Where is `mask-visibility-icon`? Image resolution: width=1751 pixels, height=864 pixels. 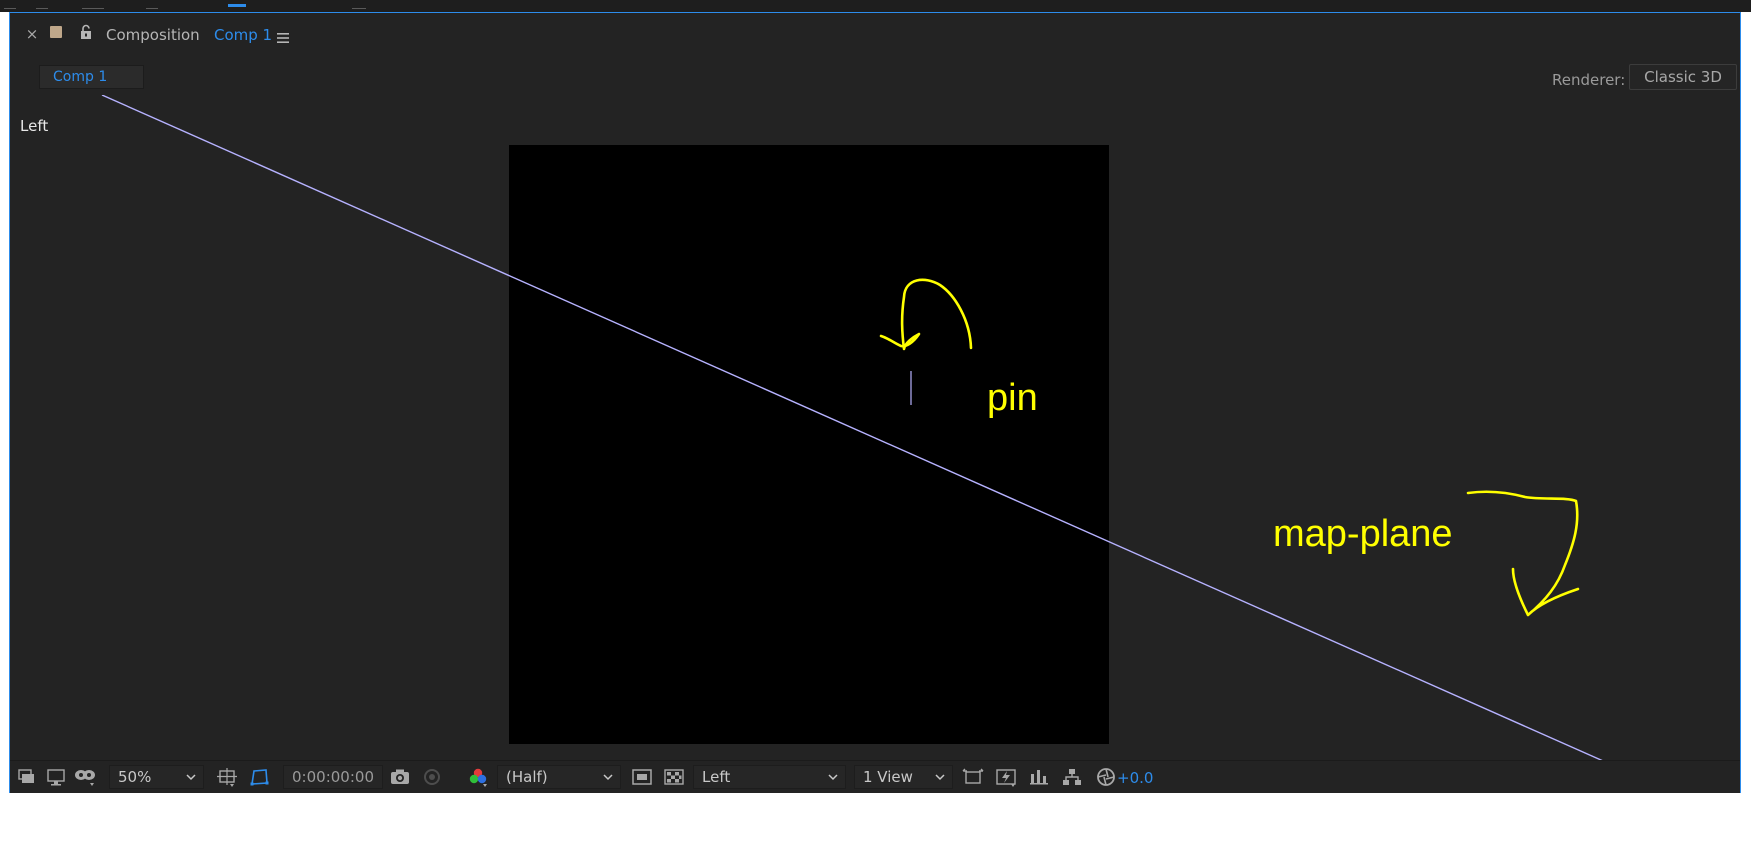 mask-visibility-icon is located at coordinates (85, 777).